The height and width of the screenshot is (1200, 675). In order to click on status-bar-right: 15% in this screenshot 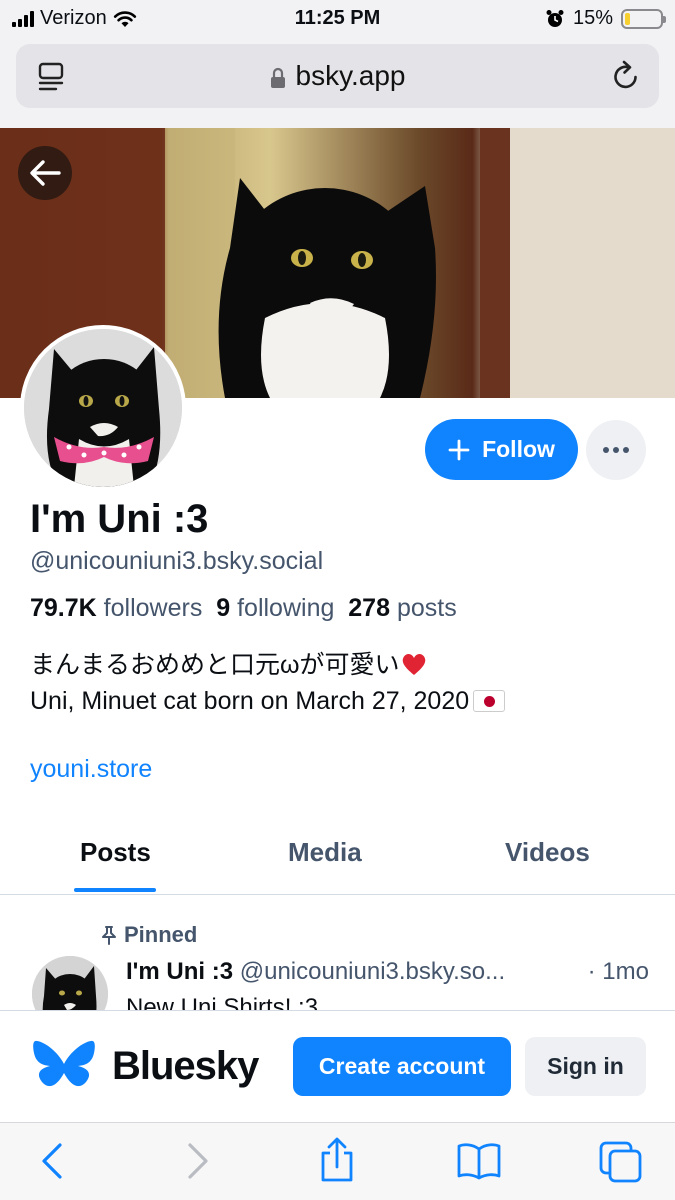, I will do `click(605, 18)`.